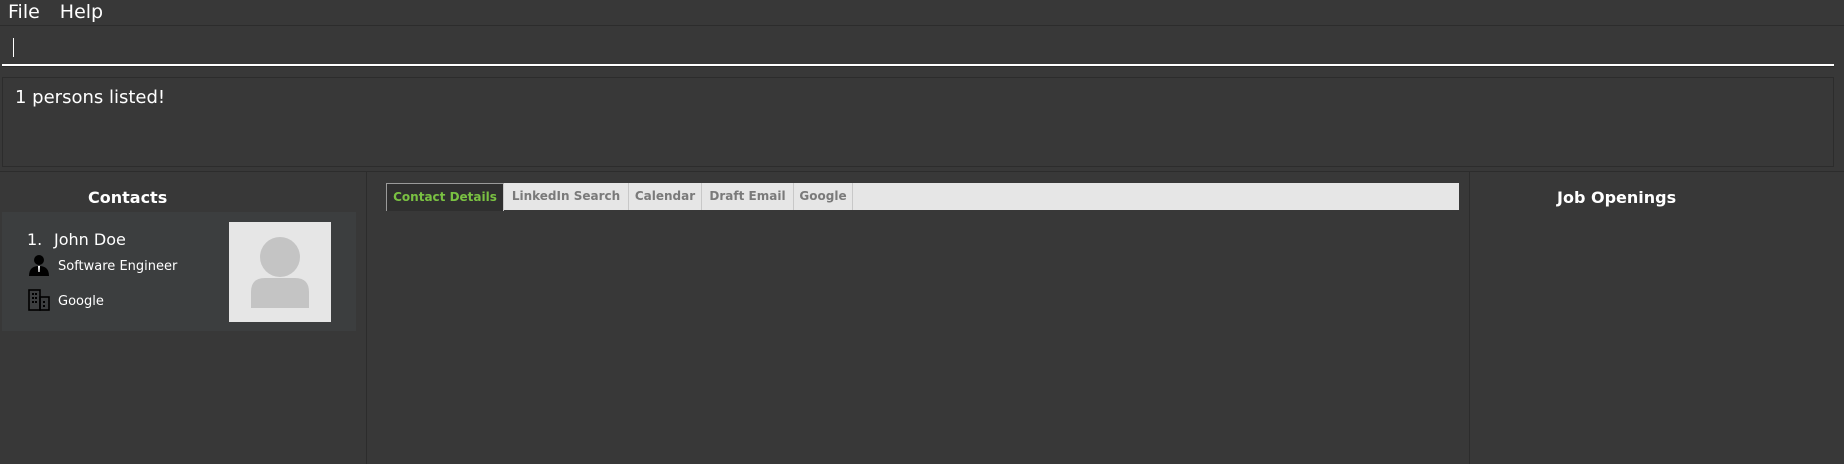 The width and height of the screenshot is (1844, 464). I want to click on job-openings-title: Job Openings, so click(1617, 197).